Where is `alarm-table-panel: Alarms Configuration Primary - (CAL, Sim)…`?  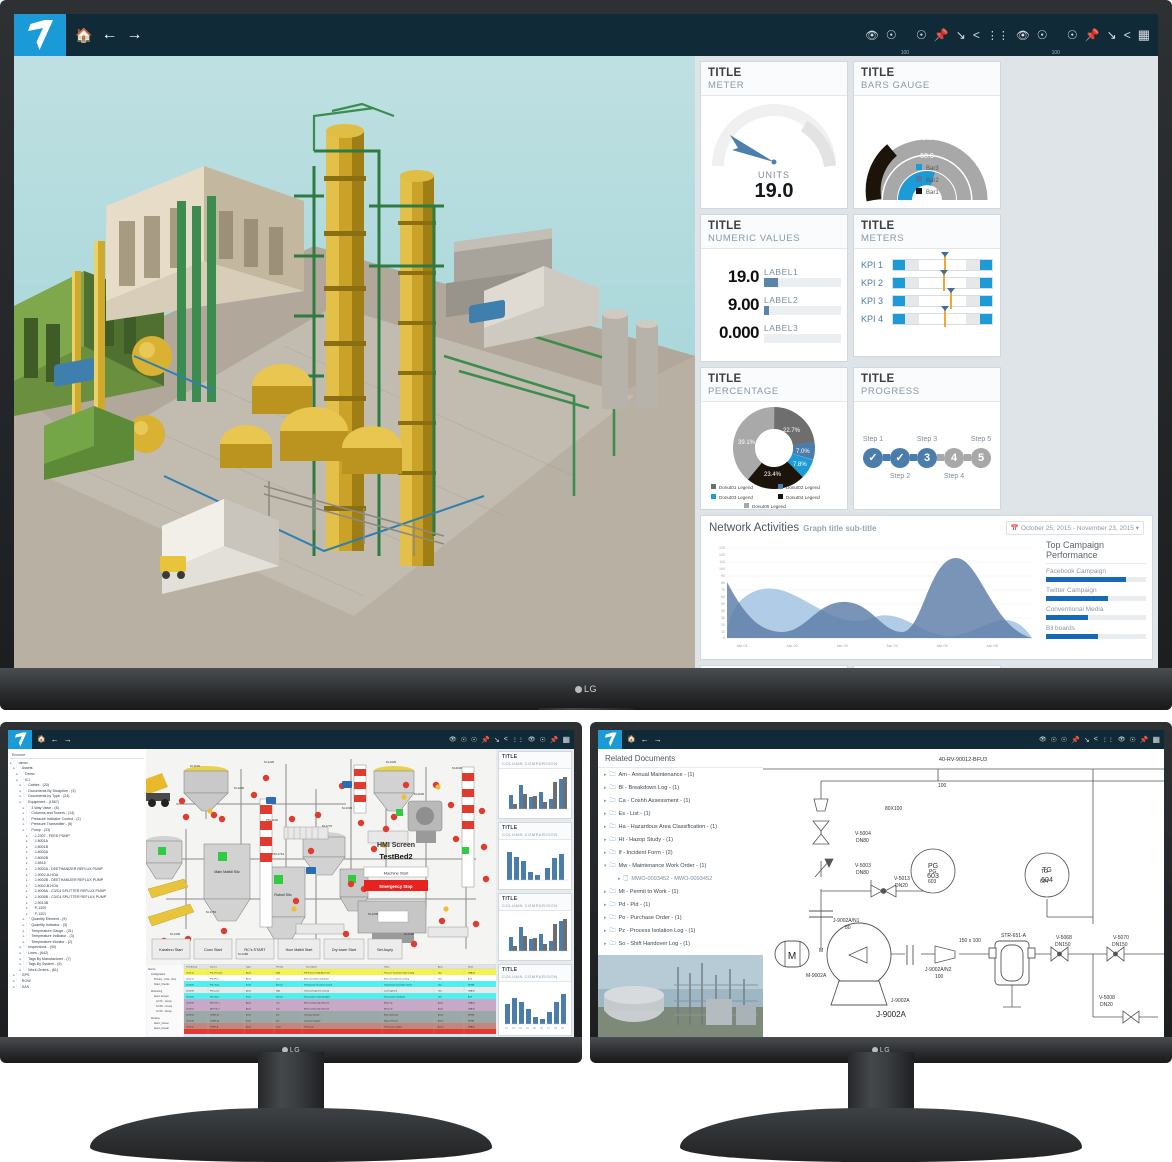 alarm-table-panel: Alarms Configuration Primary - (CAL, Sim)… is located at coordinates (321, 1000).